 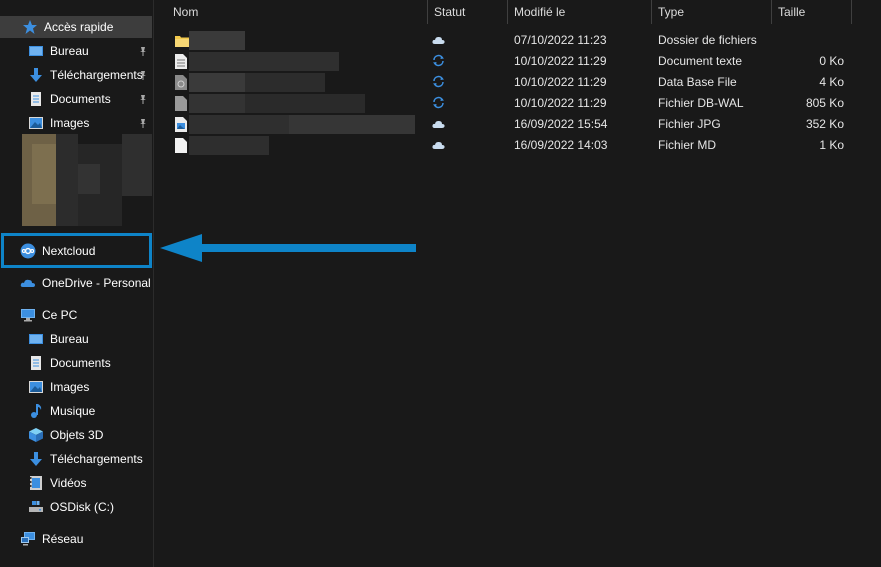 What do you see at coordinates (28, 539) in the screenshot?
I see `network-icon` at bounding box center [28, 539].